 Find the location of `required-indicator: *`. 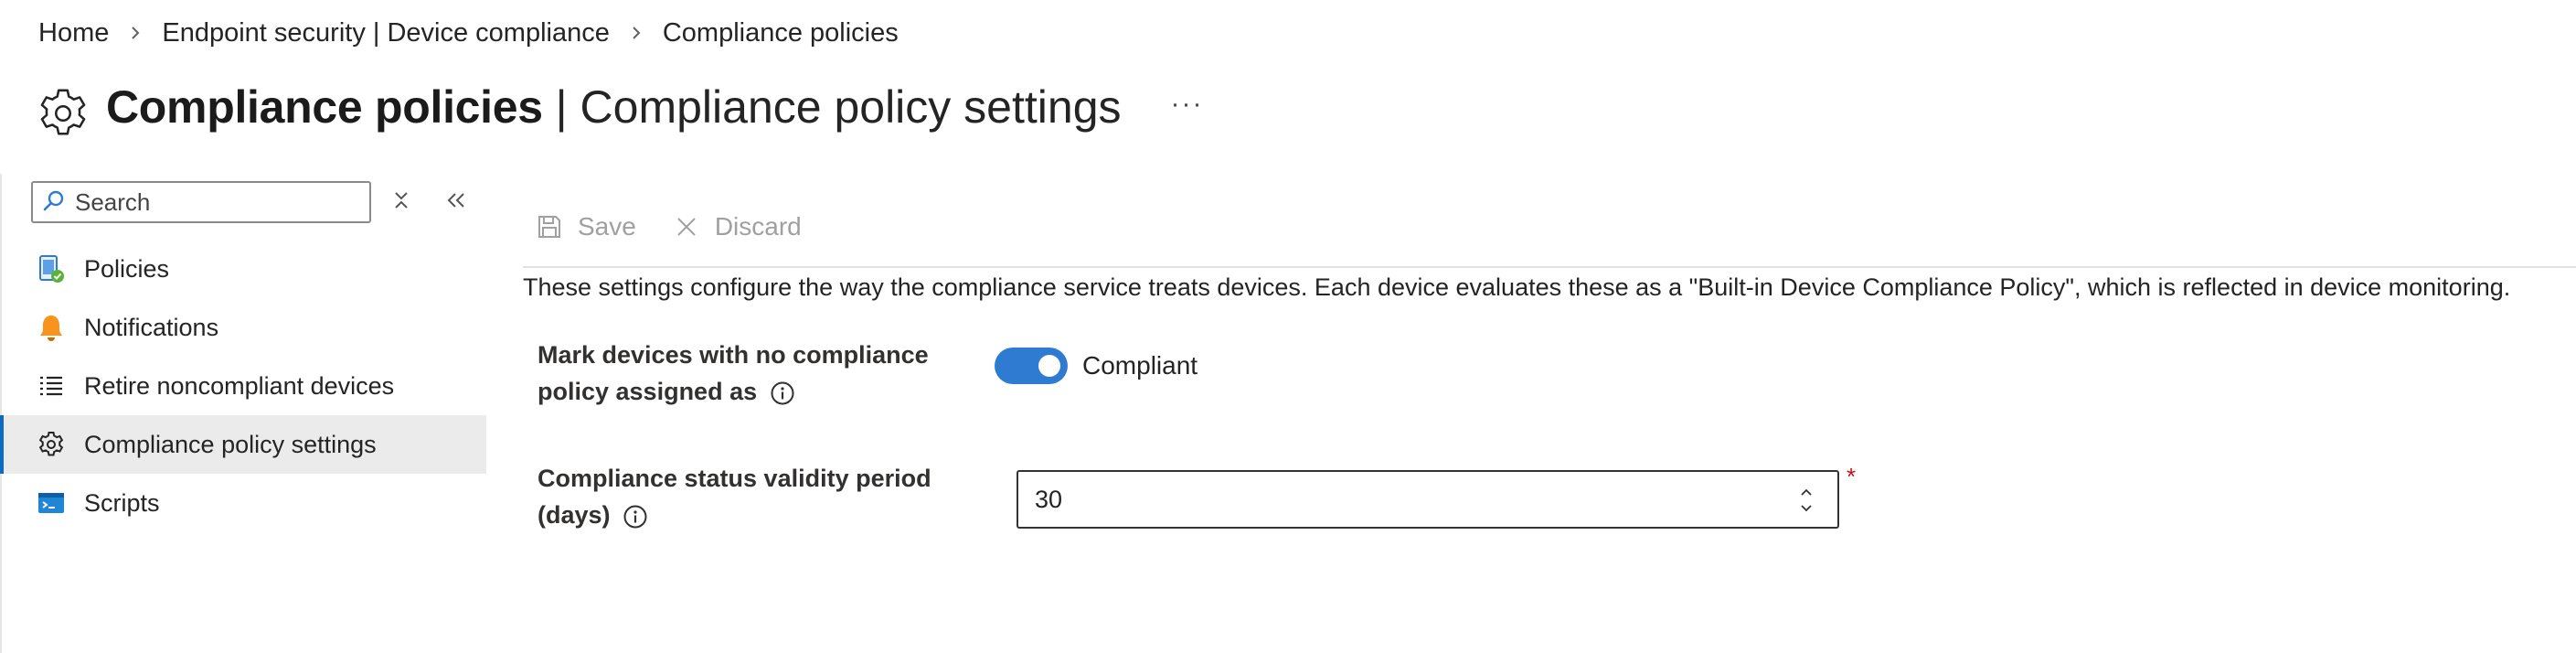

required-indicator: * is located at coordinates (1852, 476).